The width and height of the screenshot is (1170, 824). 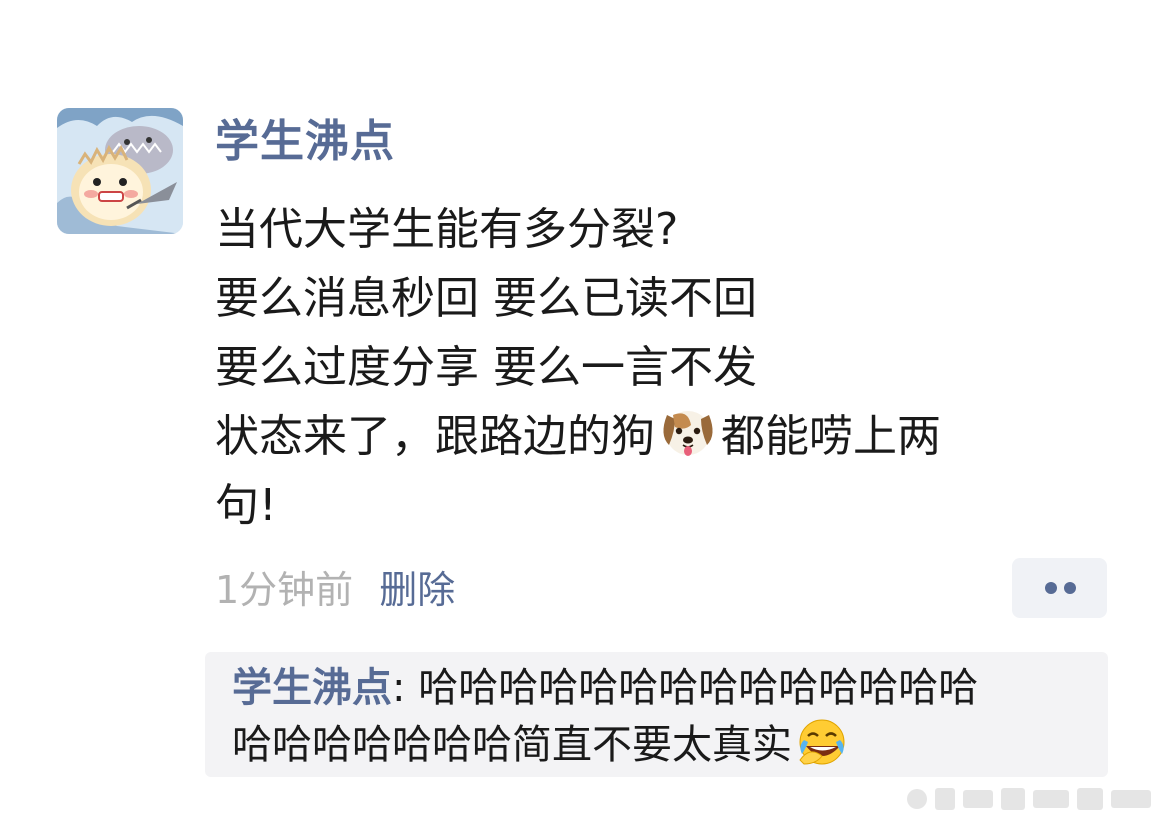 I want to click on post-line-text: 状态来了，跟路边的狗, so click(x=435, y=436).